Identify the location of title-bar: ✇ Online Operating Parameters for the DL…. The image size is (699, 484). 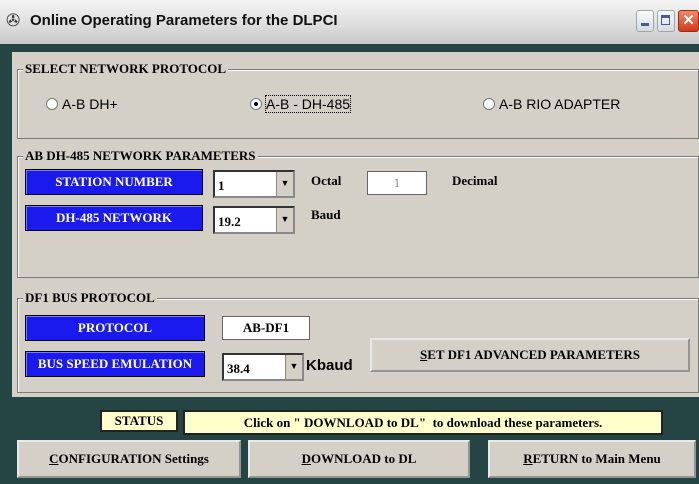
(349, 22).